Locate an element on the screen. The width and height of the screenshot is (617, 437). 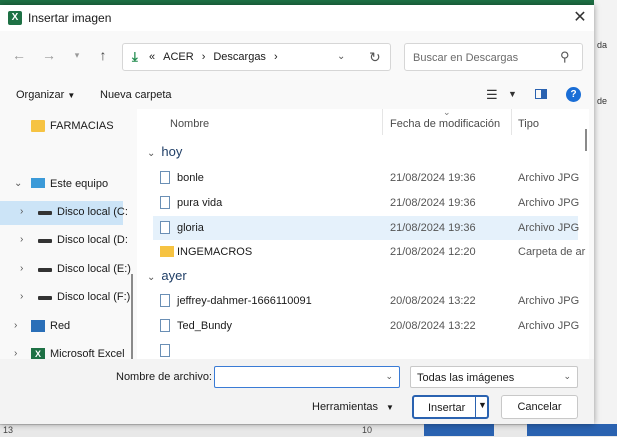
insert-button: Insertar ▼ is located at coordinates (450, 407).